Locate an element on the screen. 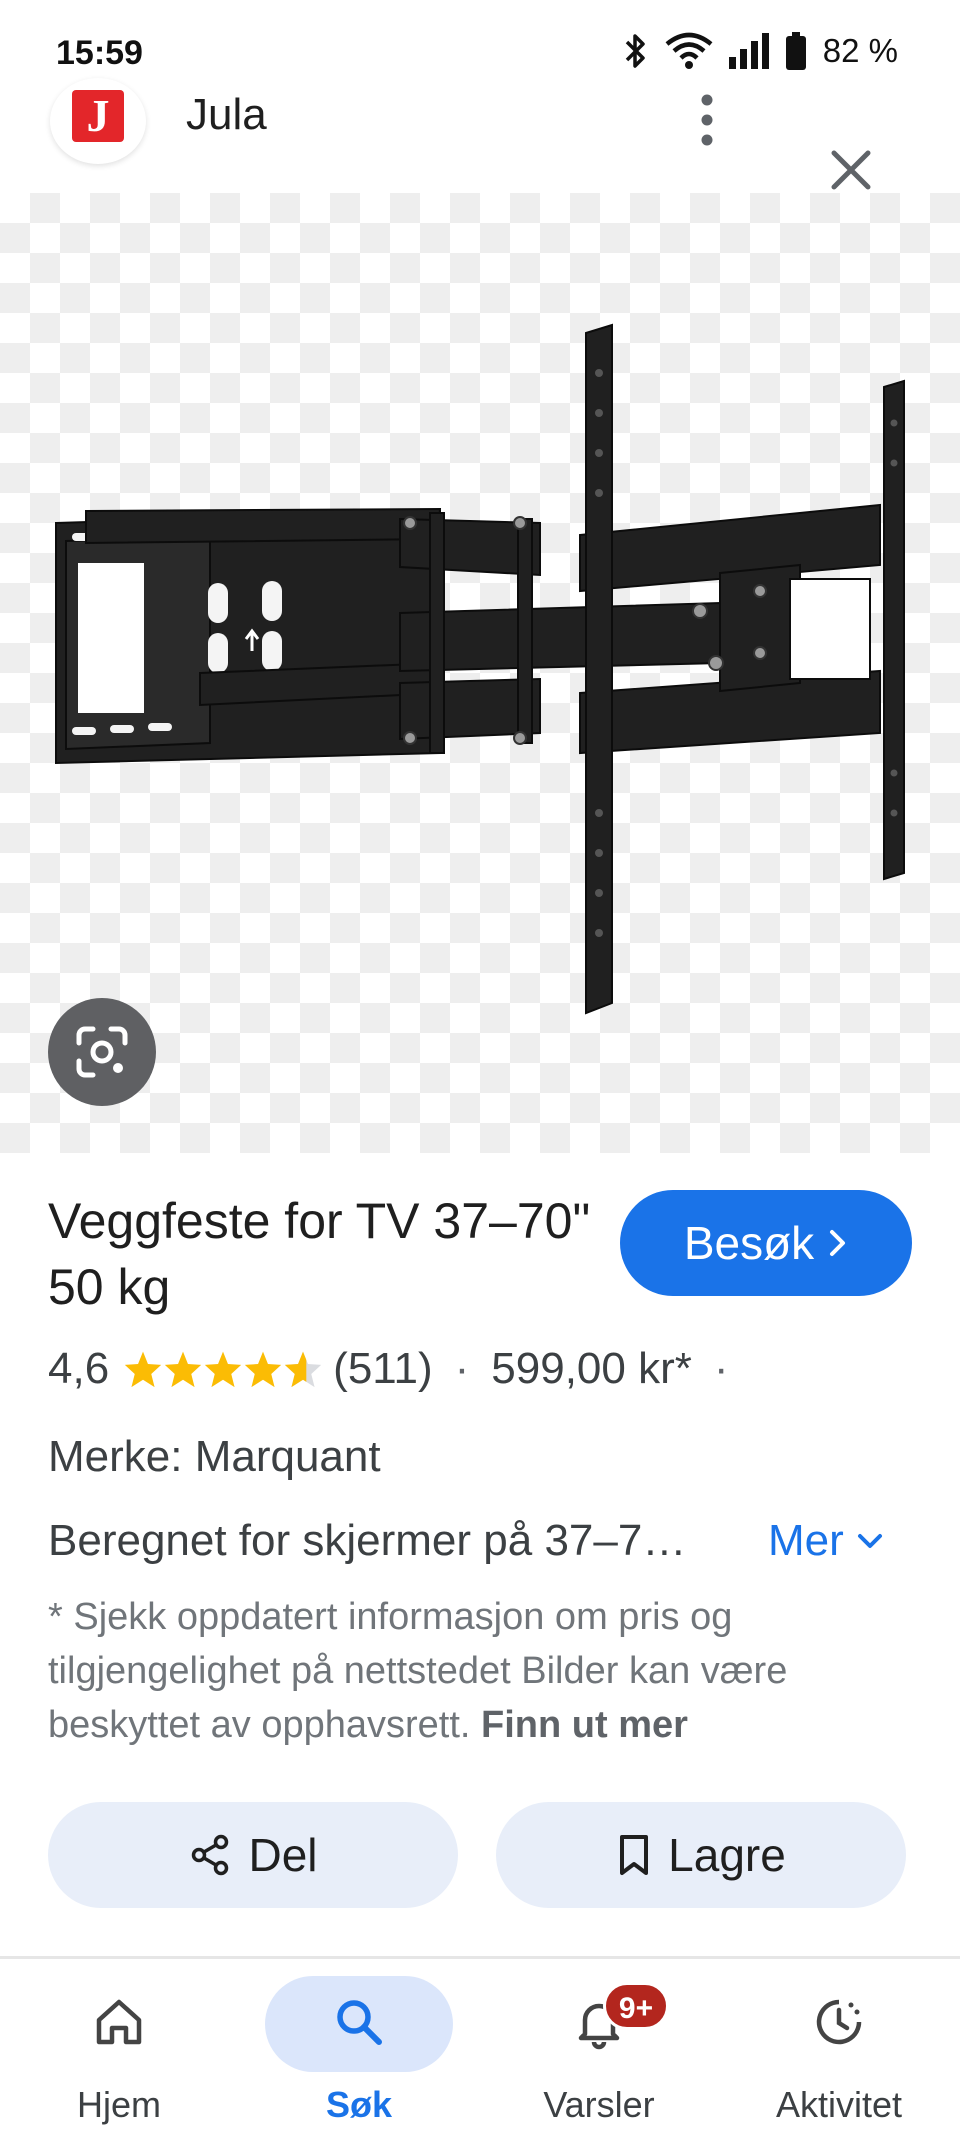 The height and width of the screenshot is (2133, 960). share-icon is located at coordinates (210, 1855).